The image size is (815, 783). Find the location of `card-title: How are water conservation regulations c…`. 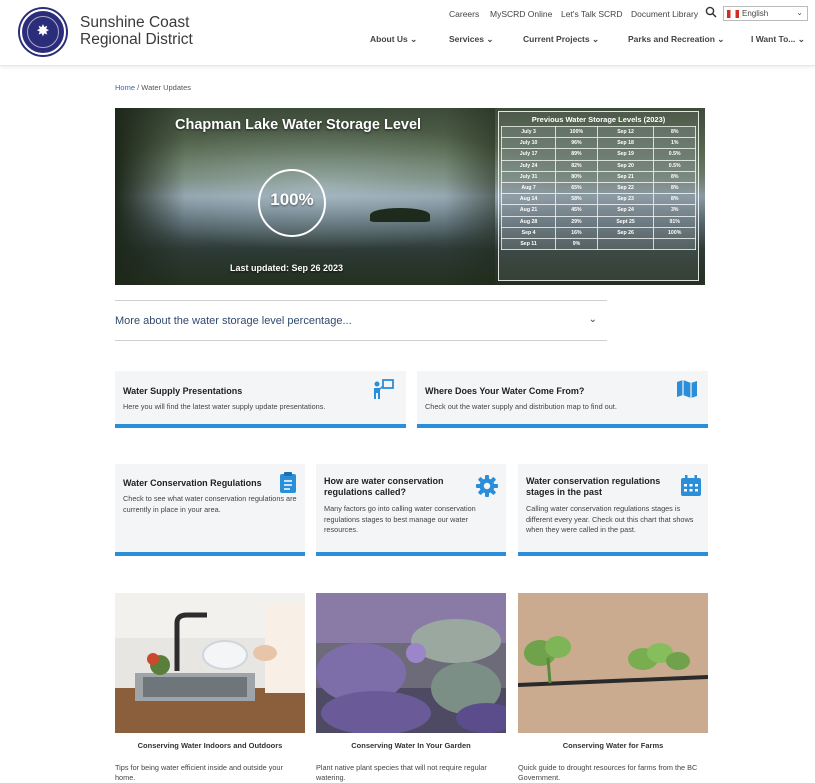

card-title: How are water conservation regulations c… is located at coordinates (384, 486).